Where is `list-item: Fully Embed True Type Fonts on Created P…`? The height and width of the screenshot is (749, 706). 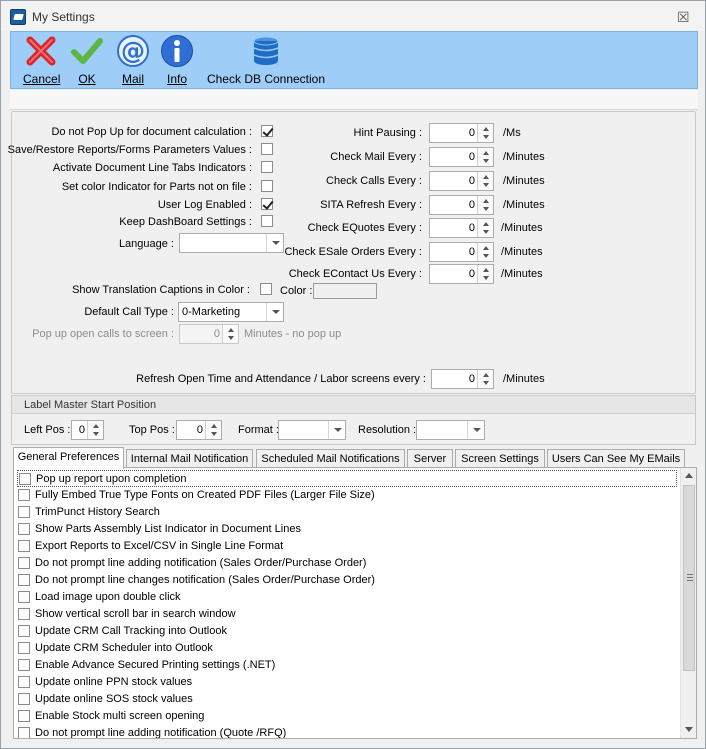 list-item: Fully Embed True Type Fonts on Created P… is located at coordinates (347, 495).